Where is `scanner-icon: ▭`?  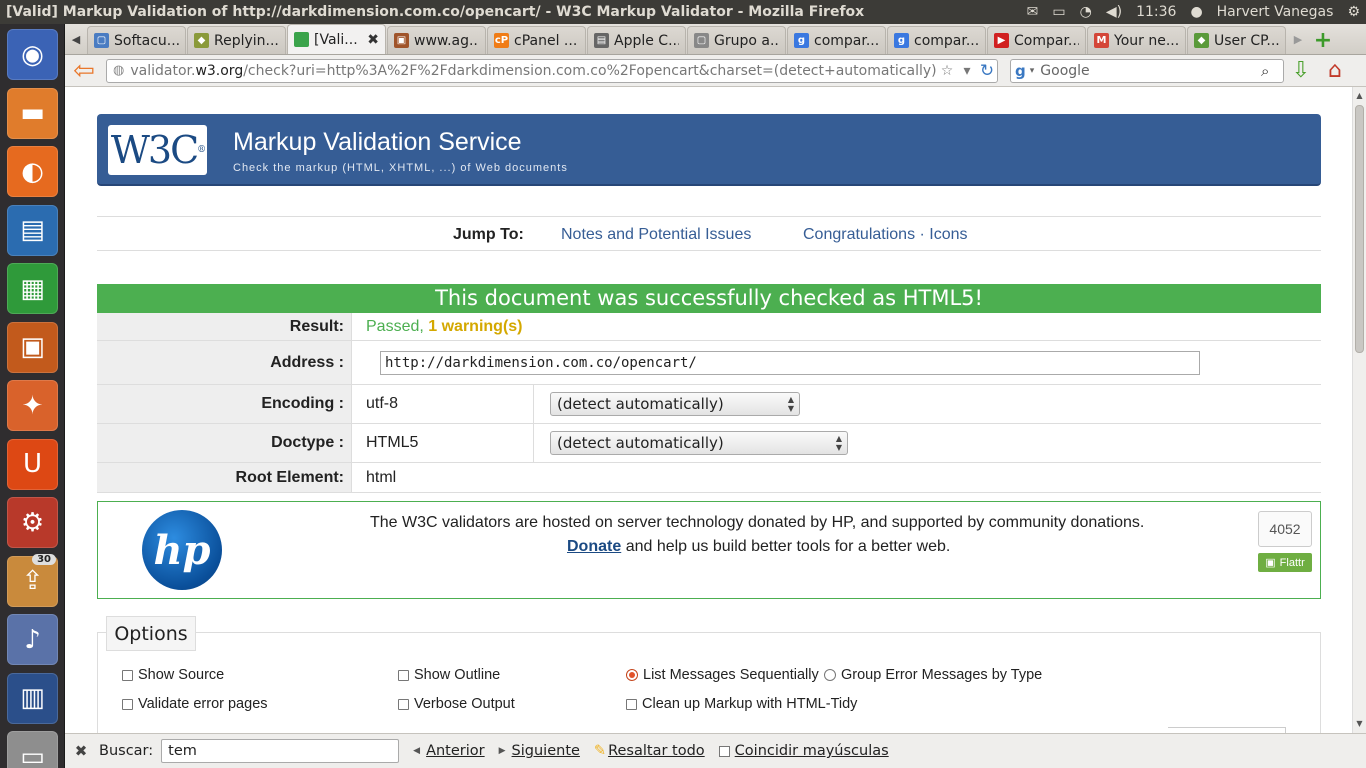
scanner-icon: ▭ is located at coordinates (32, 749).